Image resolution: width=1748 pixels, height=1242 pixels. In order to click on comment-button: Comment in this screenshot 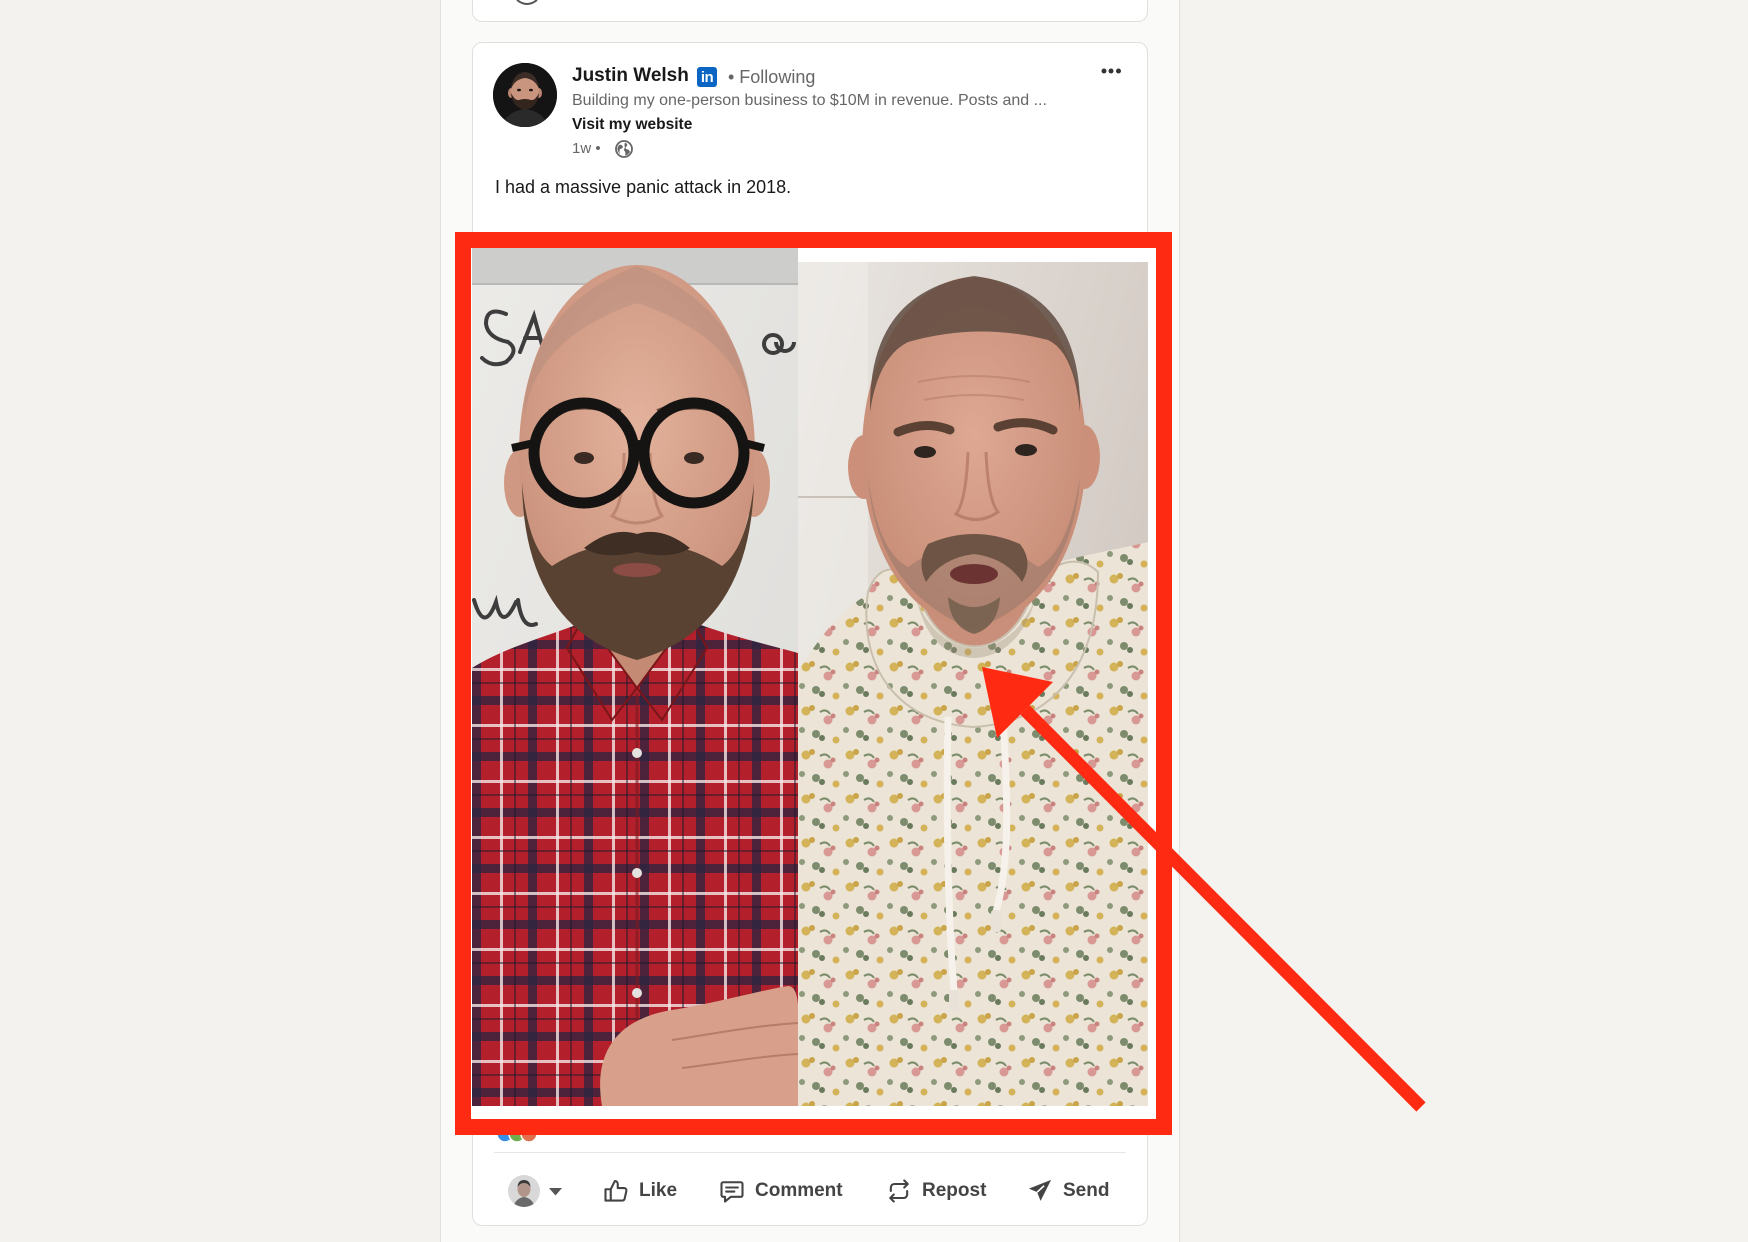, I will do `click(780, 1191)`.